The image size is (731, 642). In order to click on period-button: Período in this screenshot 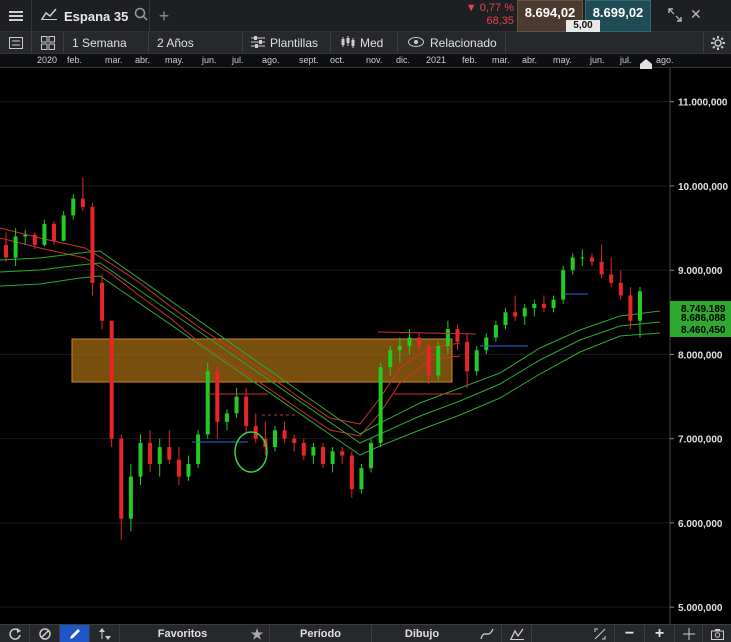, I will do `click(321, 633)`.